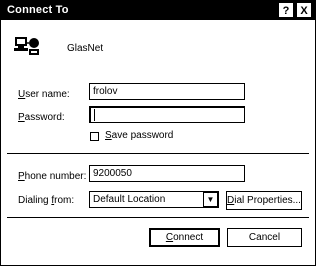 The image size is (320, 266). Describe the element at coordinates (304, 10) in the screenshot. I see `close-button: X` at that location.